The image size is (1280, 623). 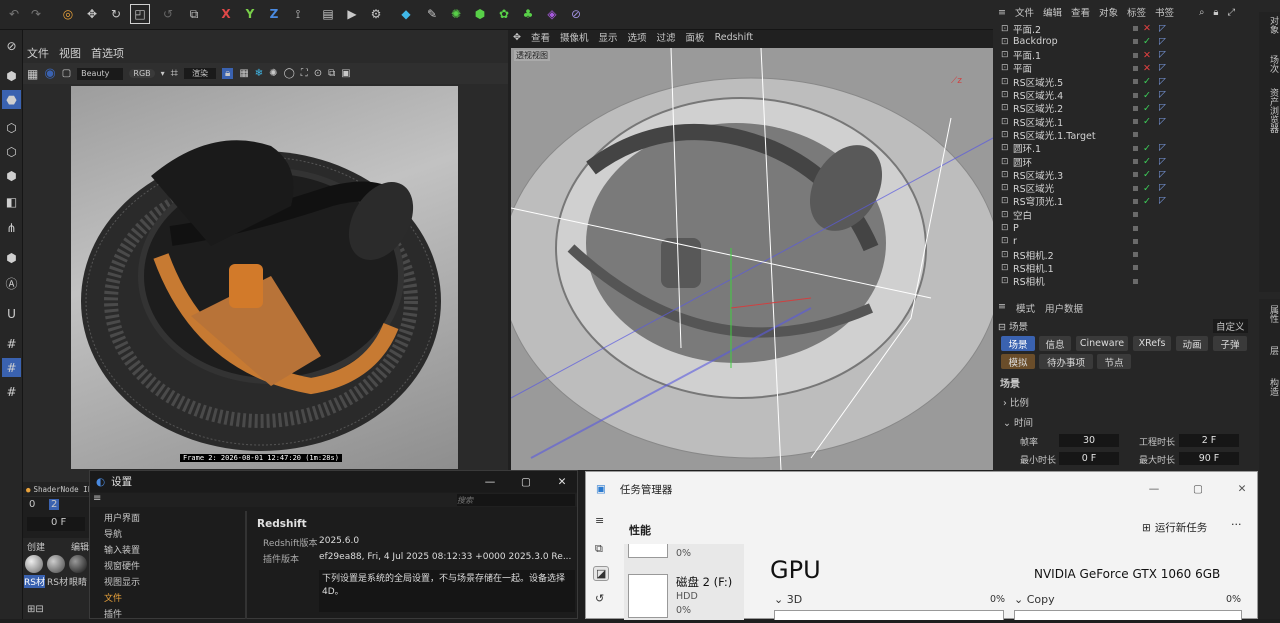 What do you see at coordinates (1073, 201) in the screenshot?
I see `object-name: RS穹顶光.1` at bounding box center [1073, 201].